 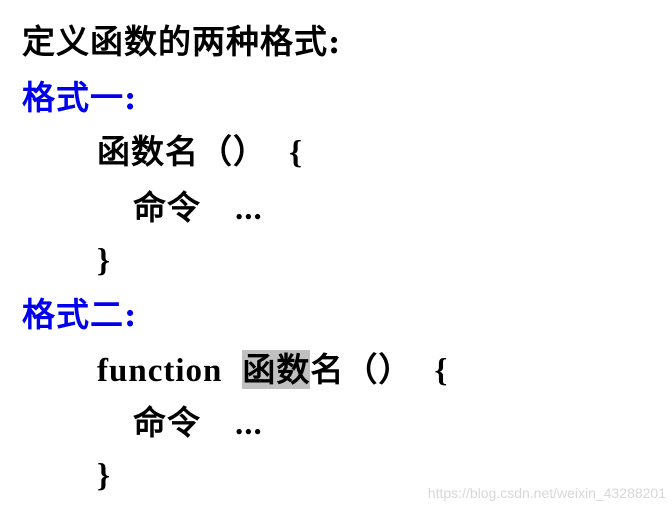 What do you see at coordinates (182, 41) in the screenshot?
I see `page-title: 定义函数的两种格式:` at bounding box center [182, 41].